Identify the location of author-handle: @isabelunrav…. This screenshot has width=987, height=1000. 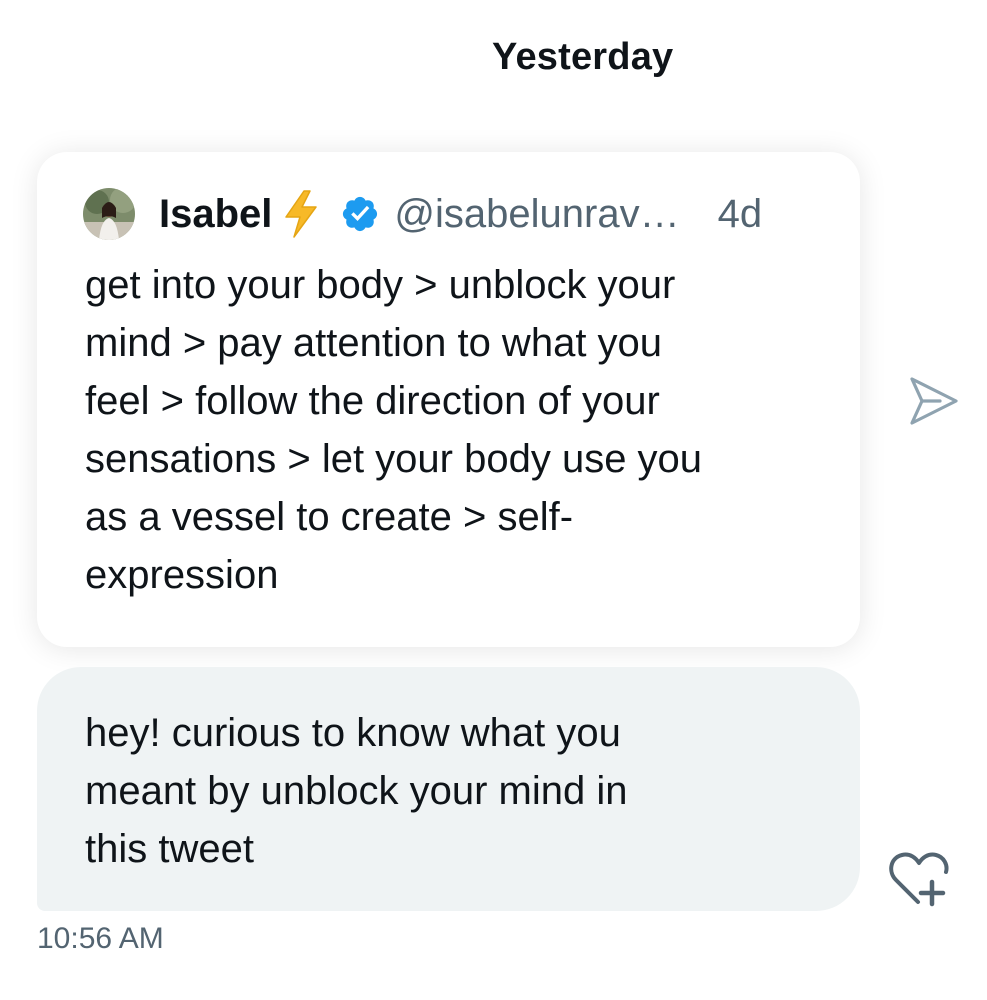
(536, 214).